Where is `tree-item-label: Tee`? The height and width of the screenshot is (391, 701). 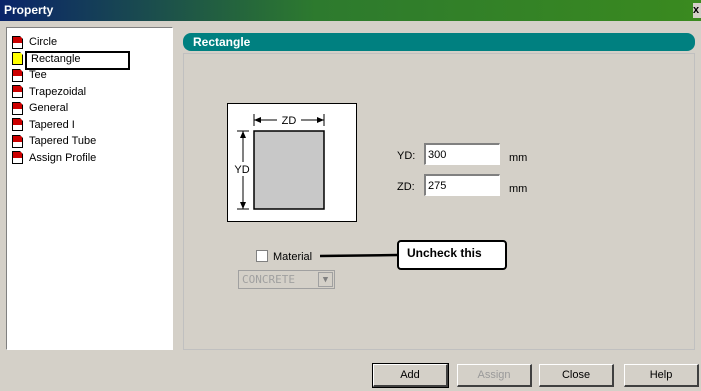 tree-item-label: Tee is located at coordinates (38, 75).